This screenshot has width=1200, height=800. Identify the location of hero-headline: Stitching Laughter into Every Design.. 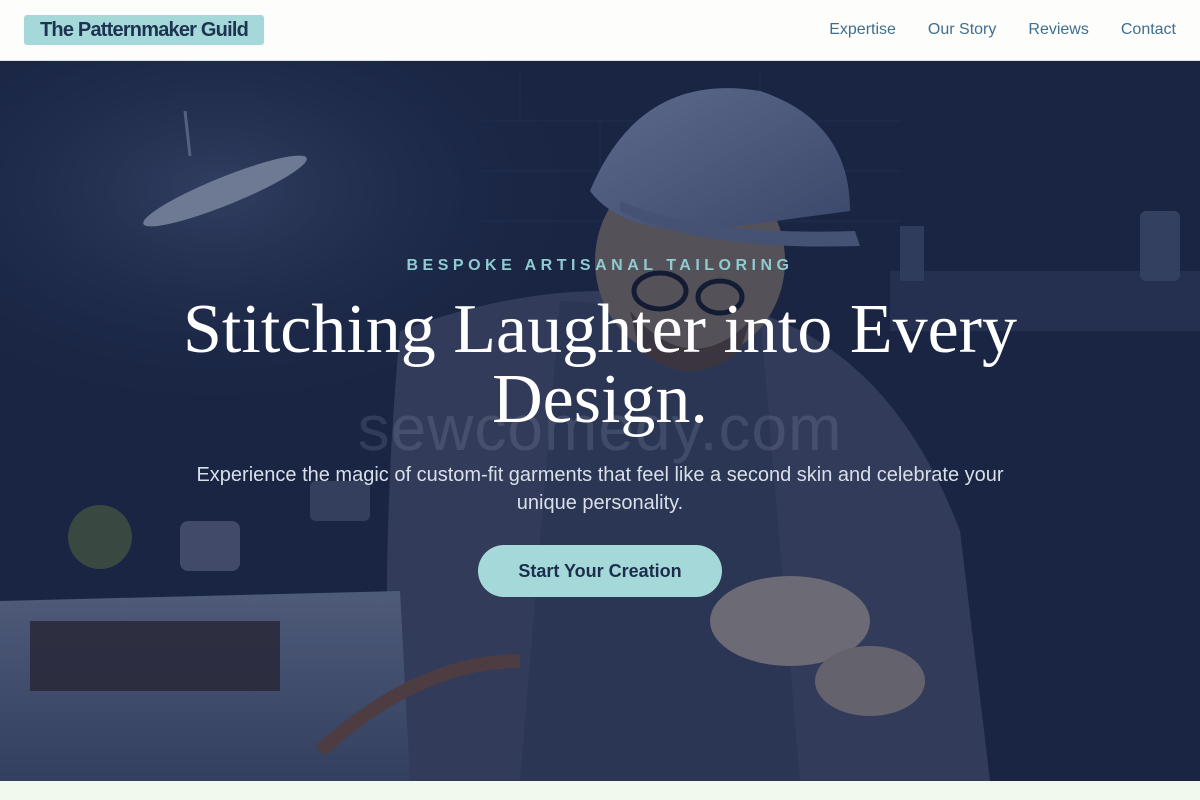
(600, 364).